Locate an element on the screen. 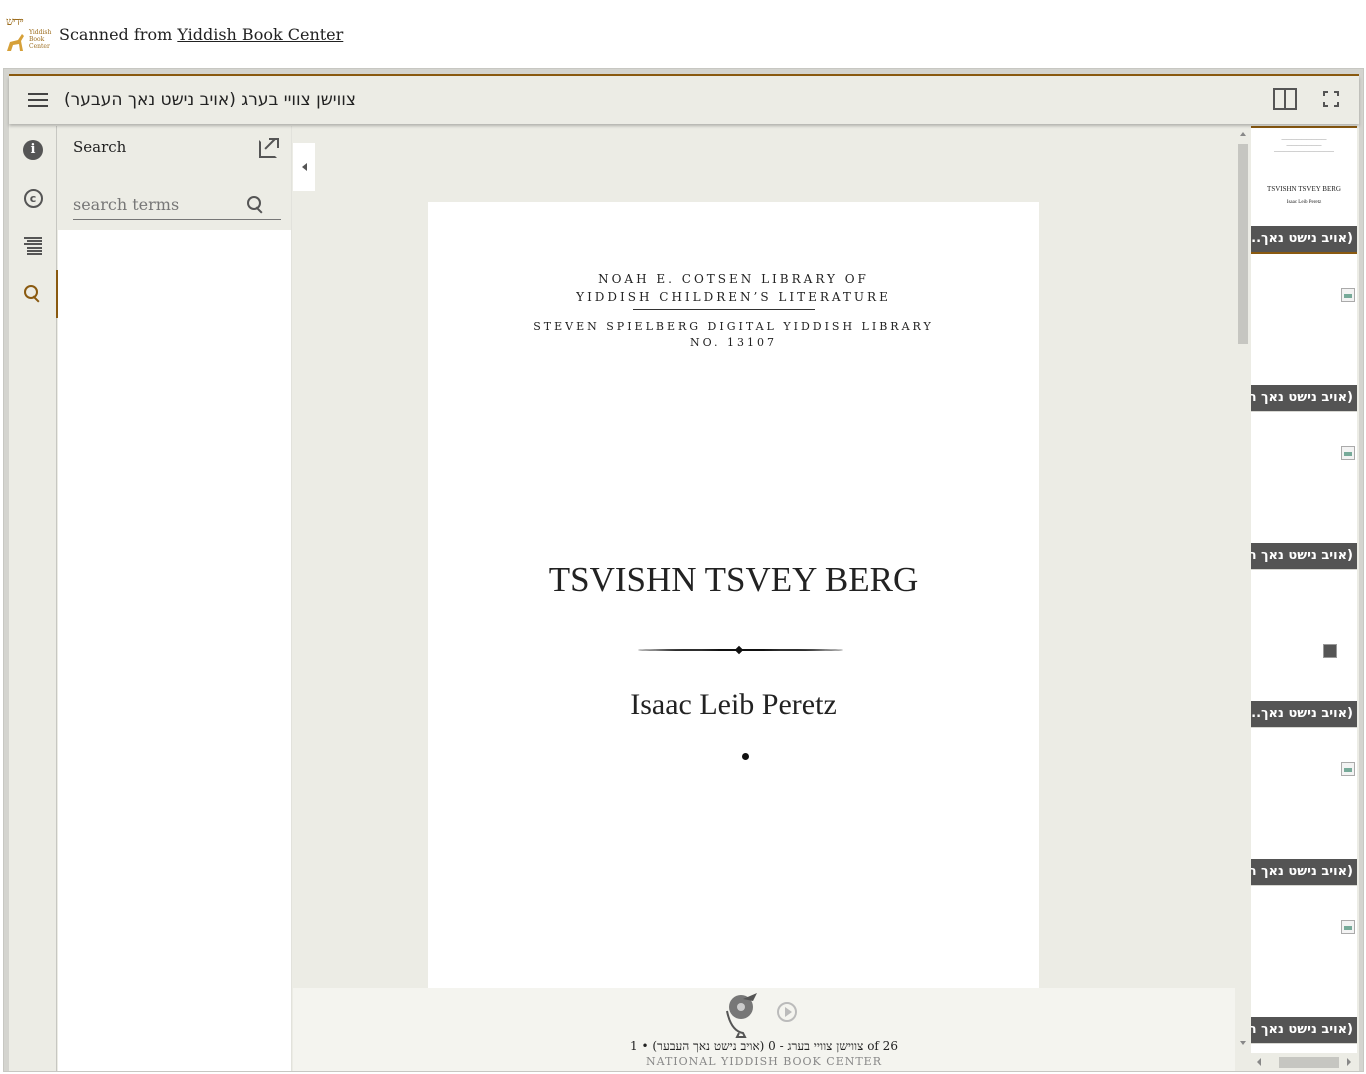  contents-button is located at coordinates (33, 246).